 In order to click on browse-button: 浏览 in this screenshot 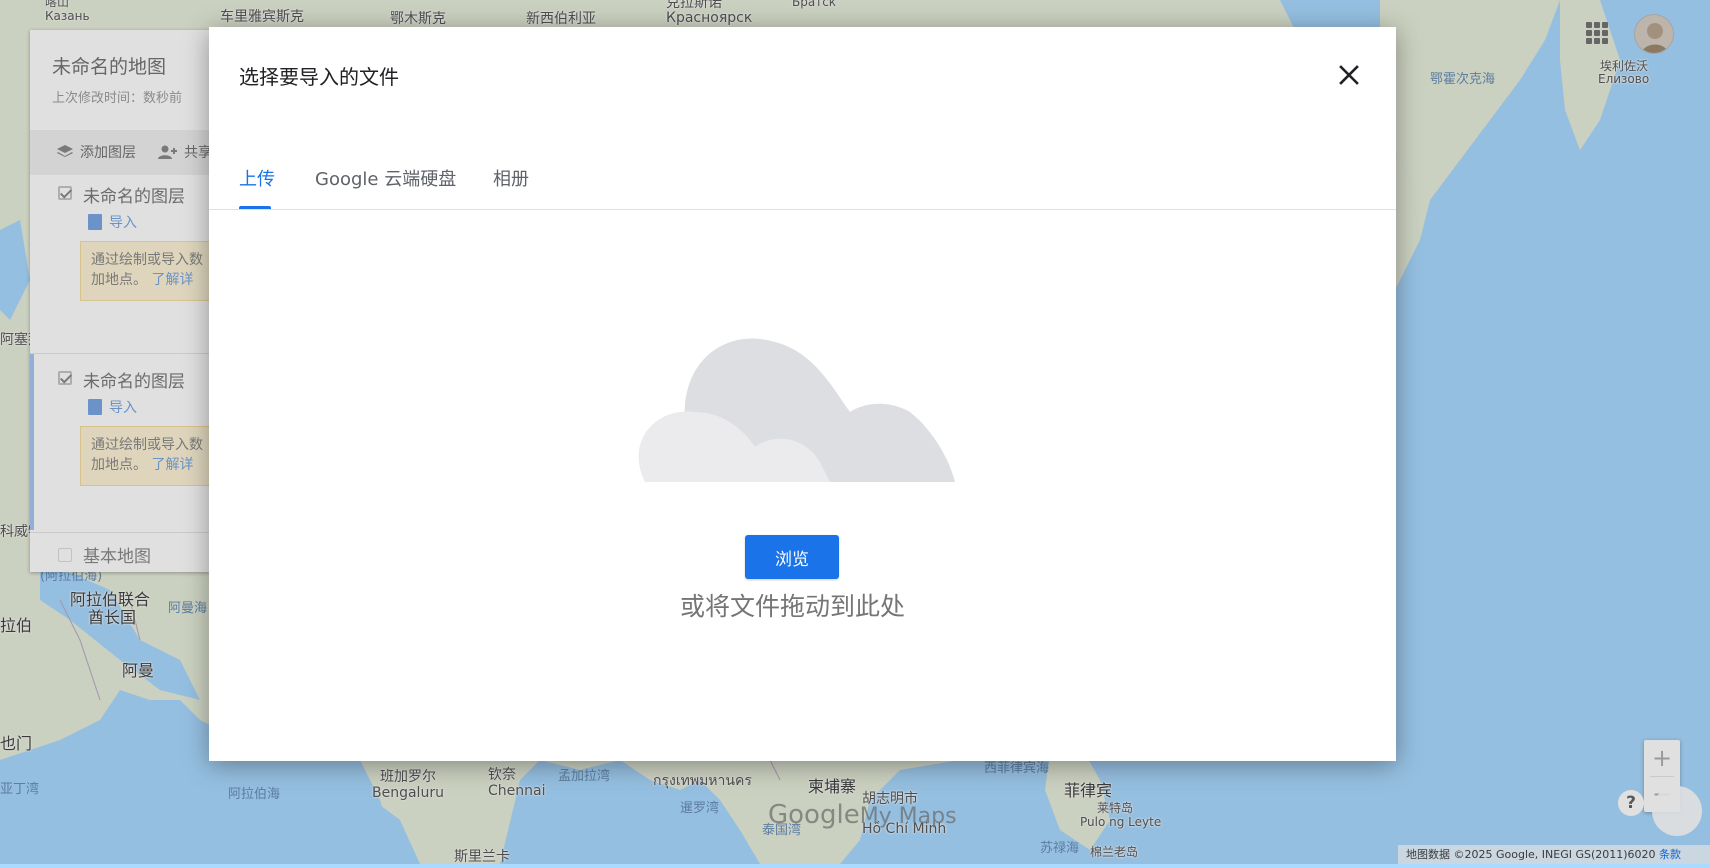, I will do `click(792, 557)`.